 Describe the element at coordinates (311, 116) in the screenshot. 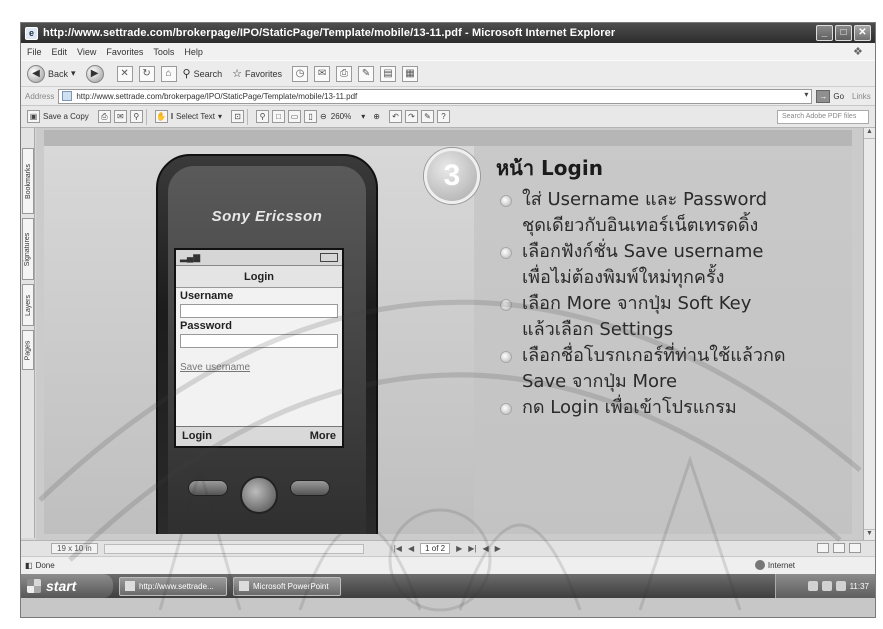

I see `fit-width-icon: ▯` at that location.